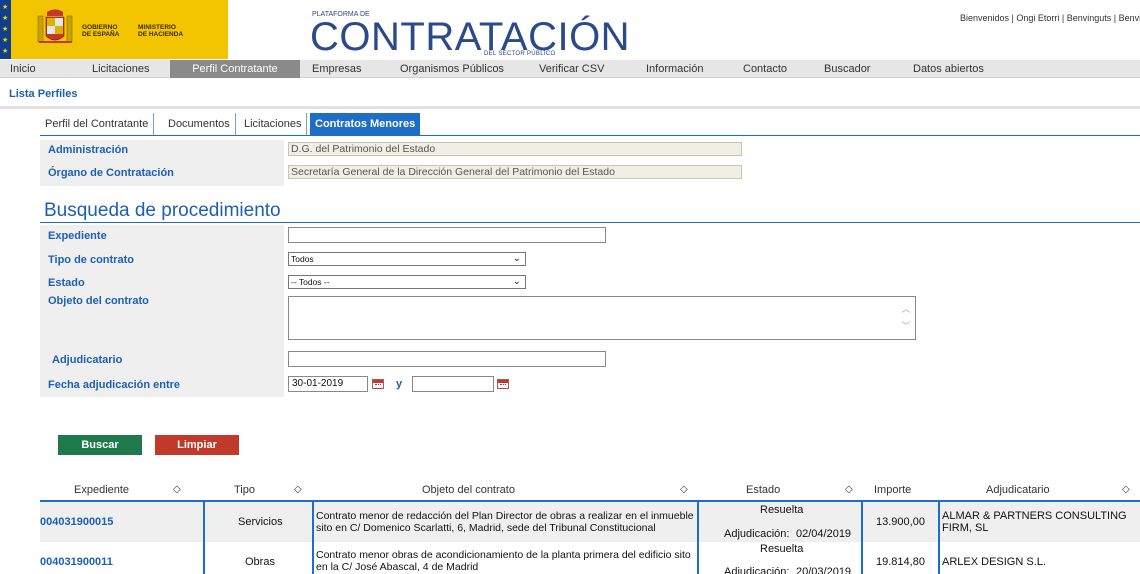  I want to click on column-header-estado: Estado, so click(763, 490).